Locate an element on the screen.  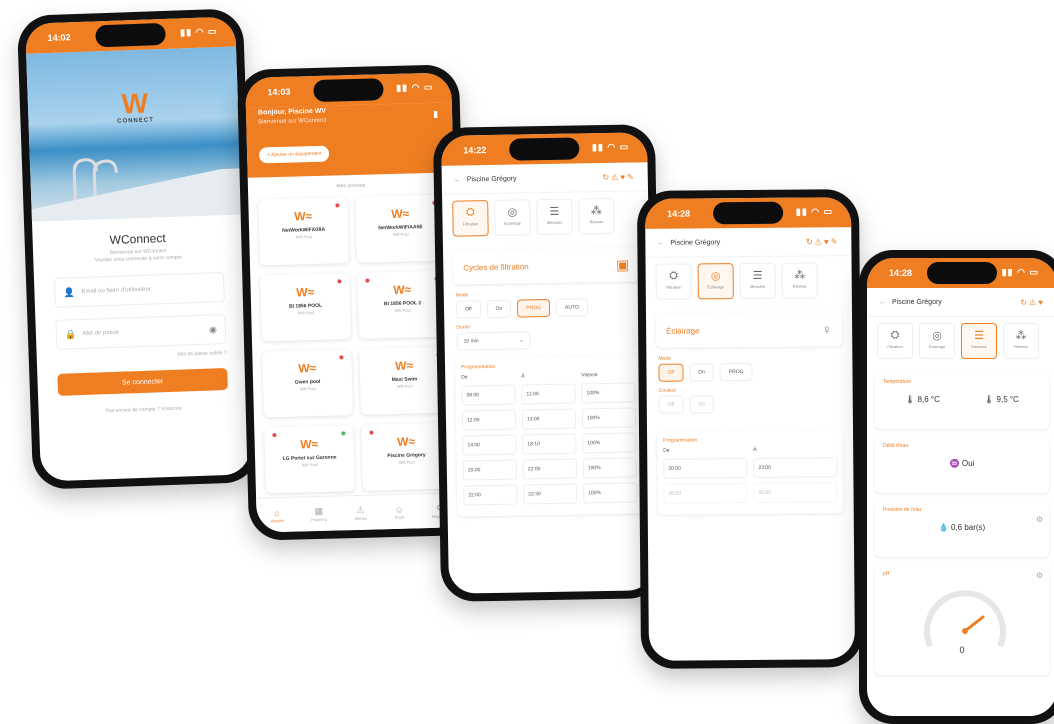
pool-card: W≈ BI 1856 POOL 2 Wifi Pool is located at coordinates (402, 304).